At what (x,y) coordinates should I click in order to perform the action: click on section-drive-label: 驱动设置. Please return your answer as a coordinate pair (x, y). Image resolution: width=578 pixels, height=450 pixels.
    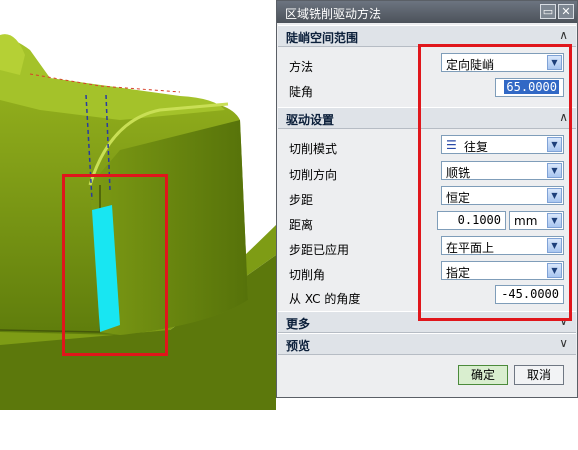
    Looking at the image, I should click on (310, 120).